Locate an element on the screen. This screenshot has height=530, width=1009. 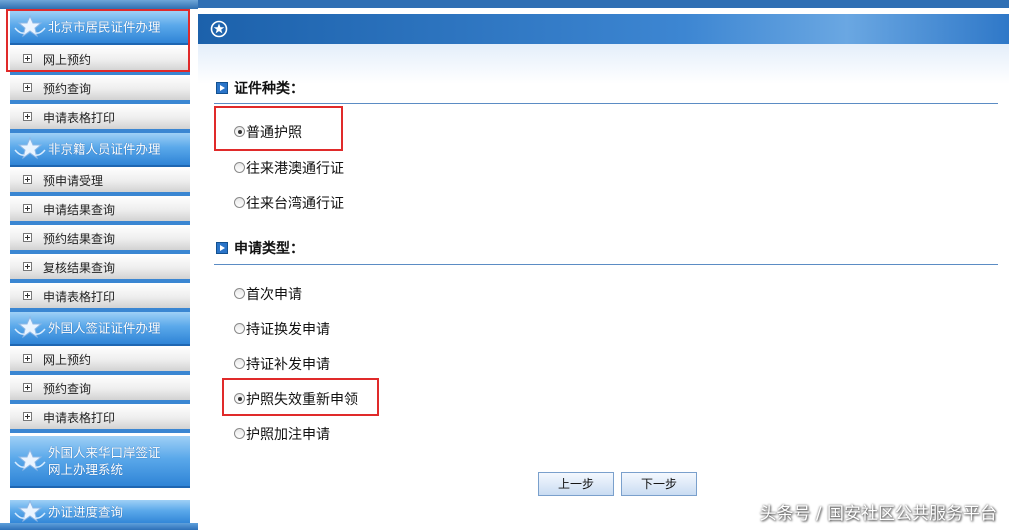
radio-apply-first-time: 首次申请 is located at coordinates (268, 294).